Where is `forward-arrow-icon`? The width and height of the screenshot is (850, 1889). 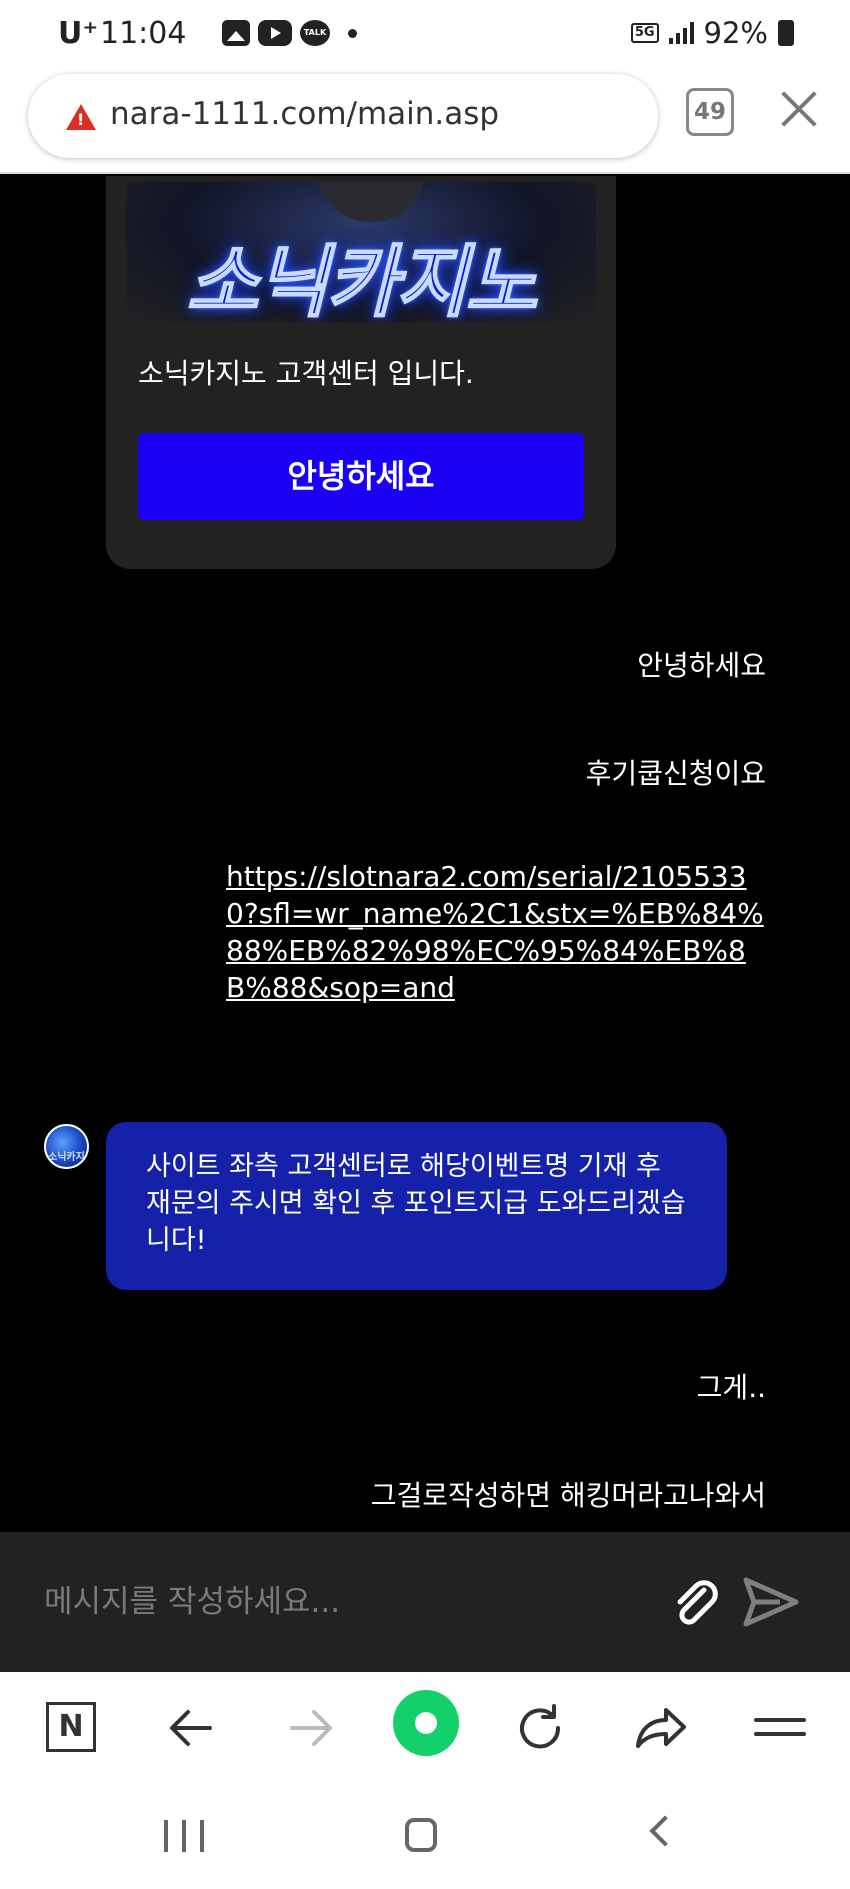 forward-arrow-icon is located at coordinates (310, 1728).